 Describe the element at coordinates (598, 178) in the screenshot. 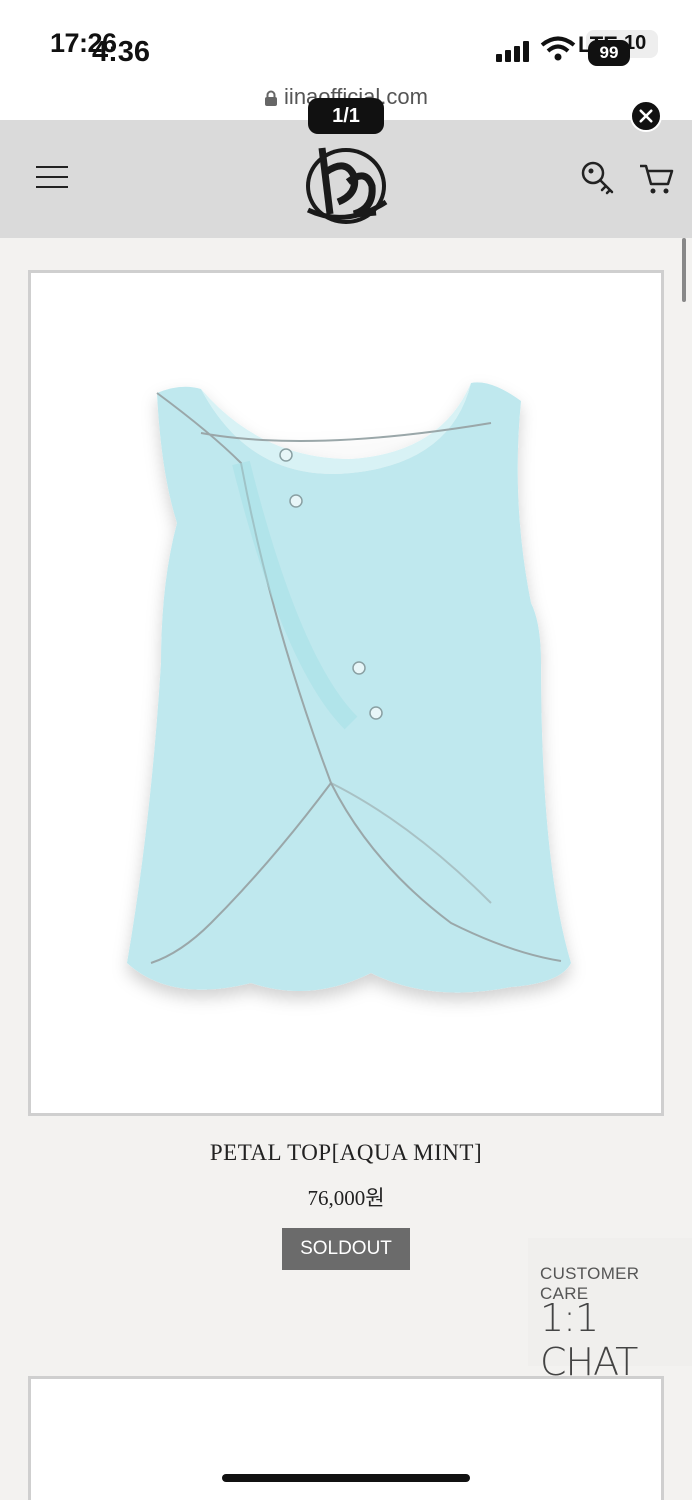

I see `key-icon` at that location.